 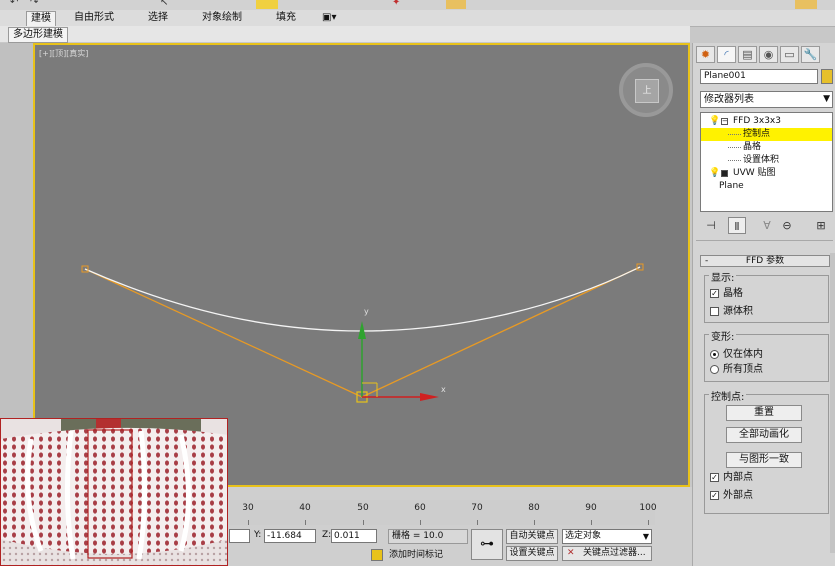 I want to click on z-coordinate-field: 0.011, so click(x=354, y=536).